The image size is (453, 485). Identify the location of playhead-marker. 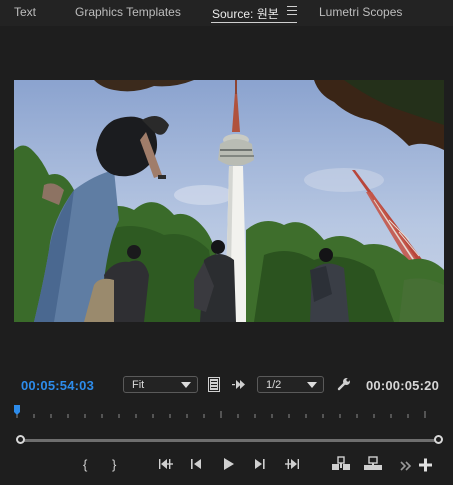
(17, 410).